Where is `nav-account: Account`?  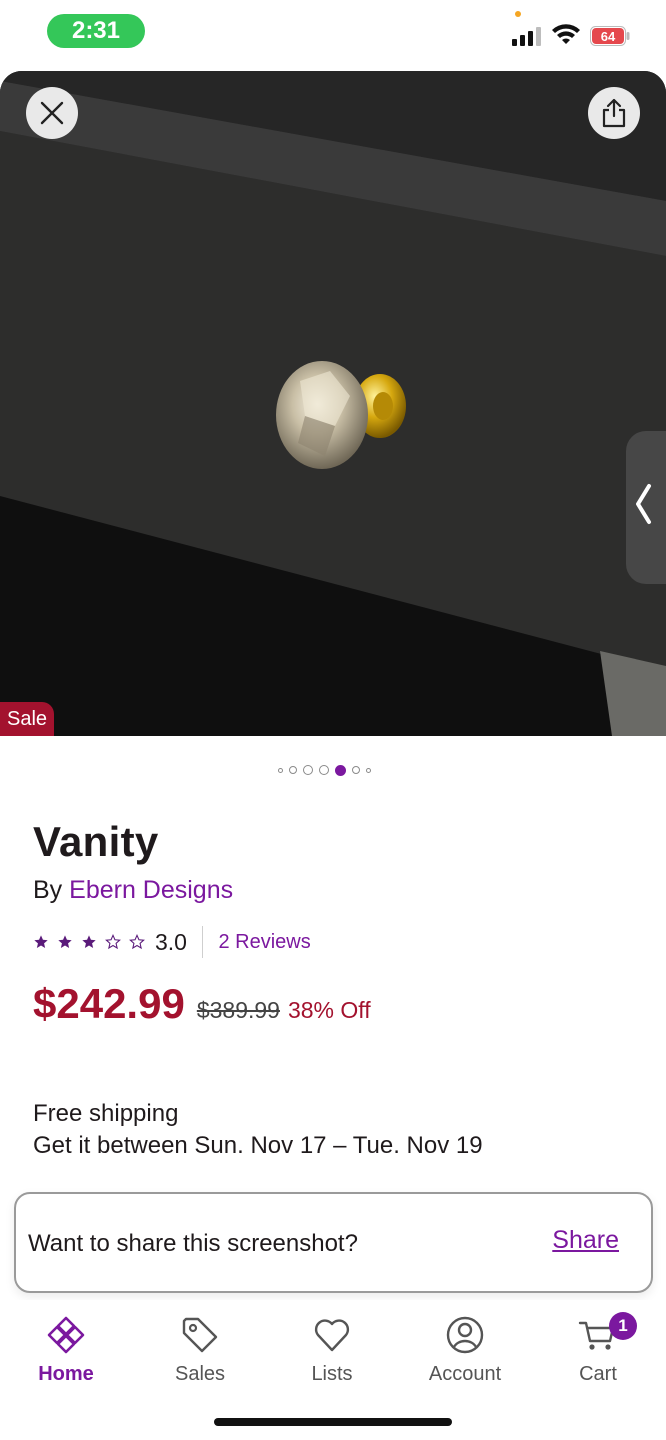 nav-account: Account is located at coordinates (465, 1350).